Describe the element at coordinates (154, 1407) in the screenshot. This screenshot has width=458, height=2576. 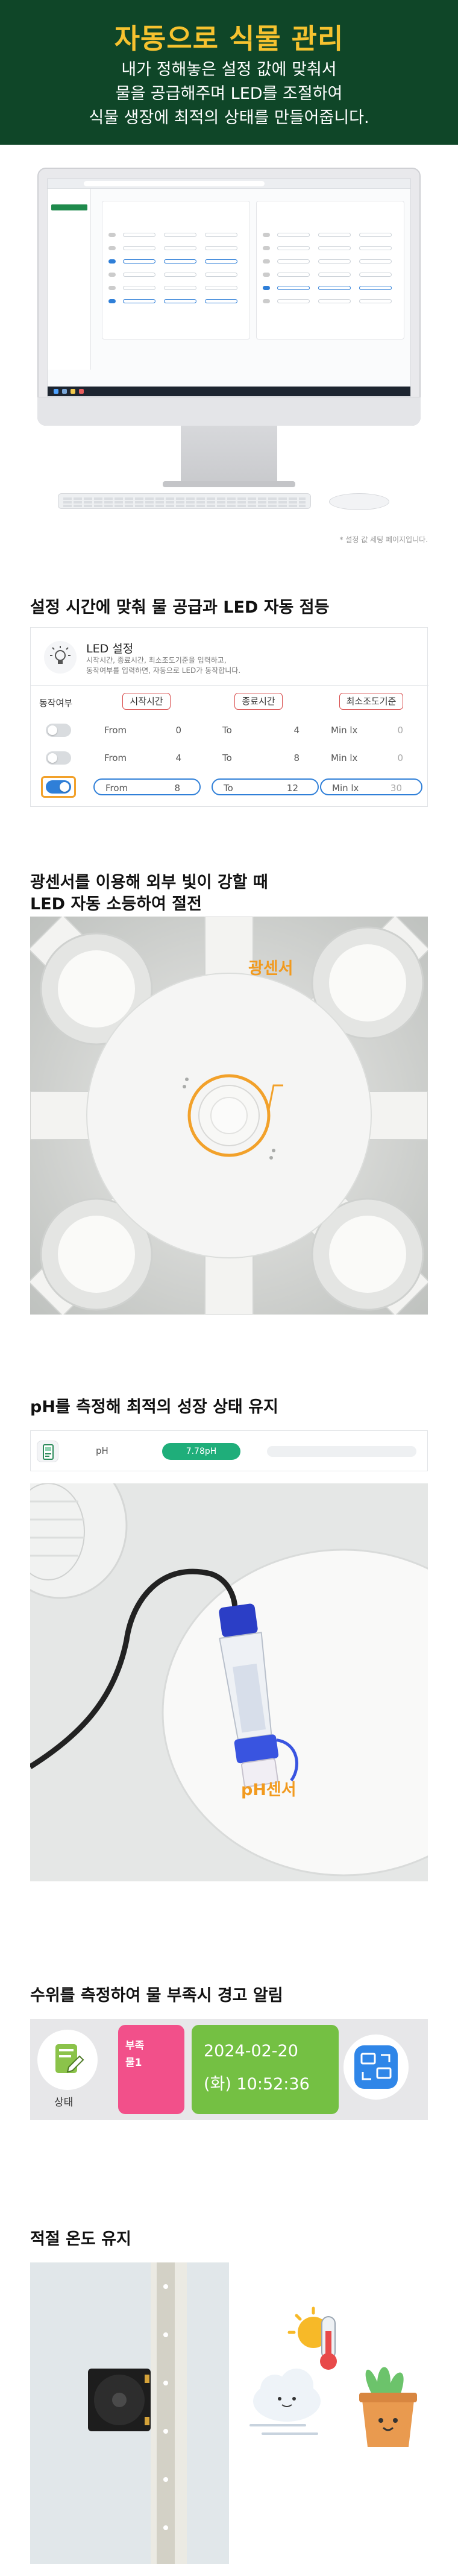
I see `ph-section-heading: pH를 측정해 최적의 성장 상태 유지` at that location.